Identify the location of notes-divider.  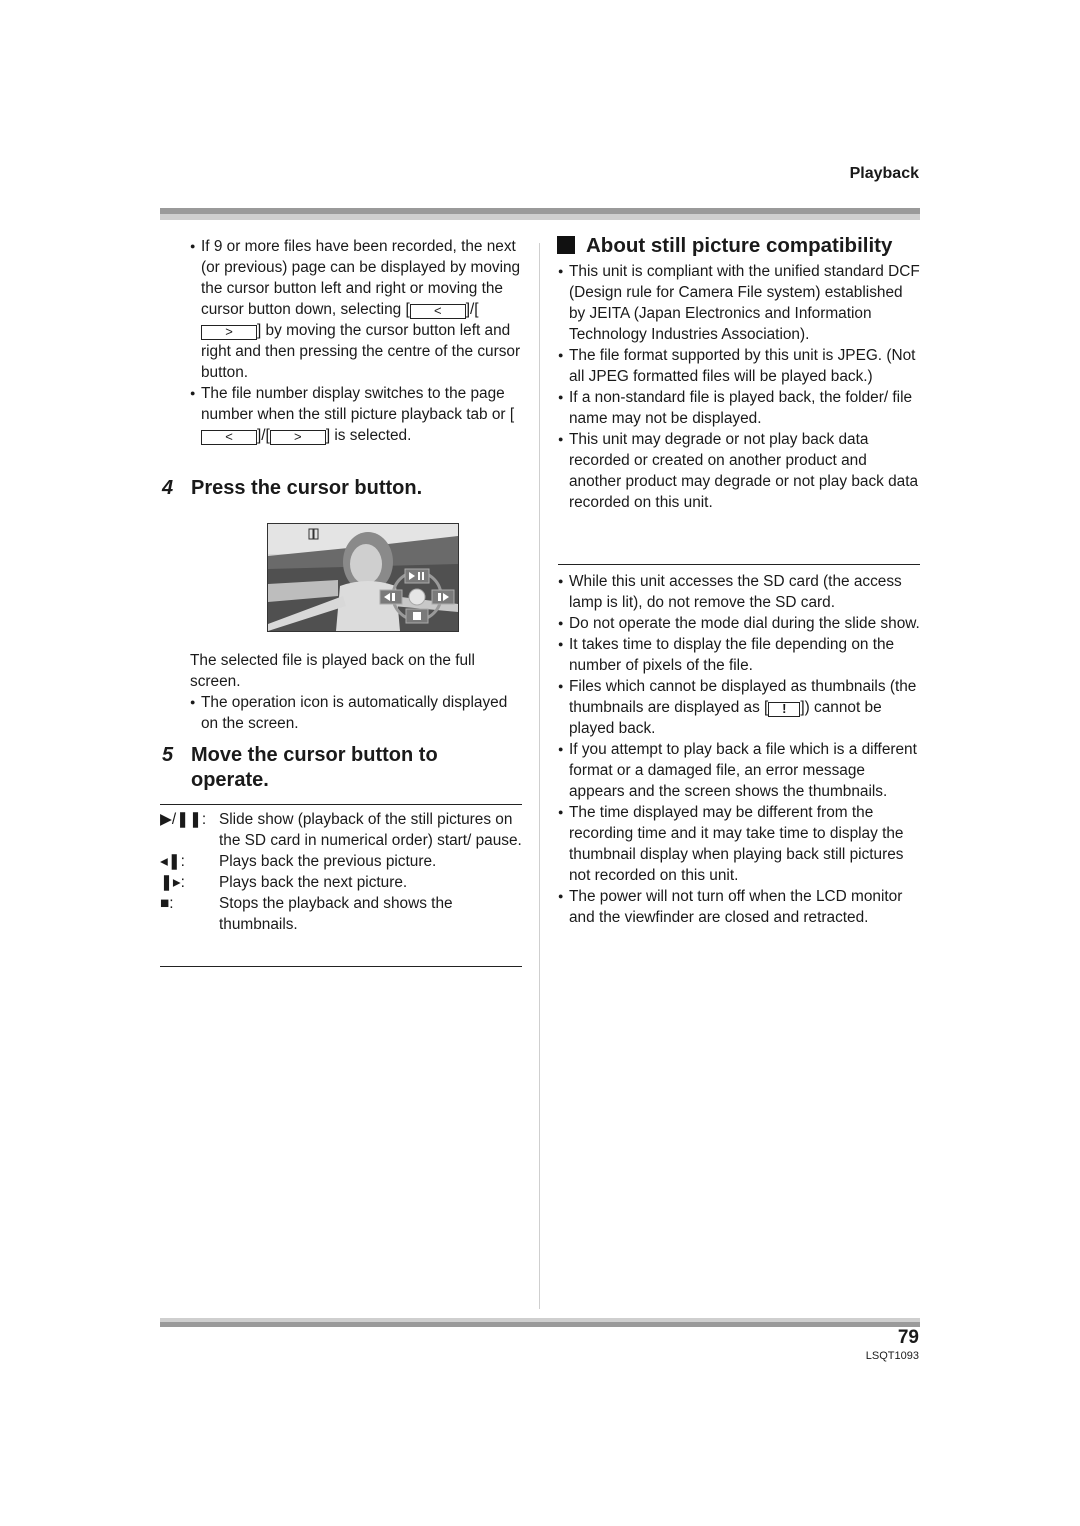
(739, 564).